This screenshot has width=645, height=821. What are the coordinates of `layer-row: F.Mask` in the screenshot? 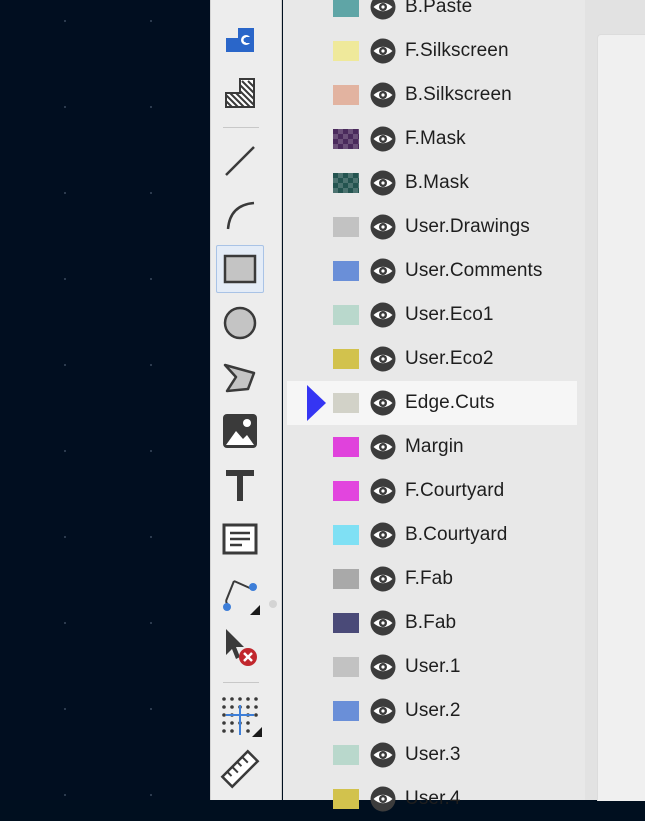 It's located at (432, 139).